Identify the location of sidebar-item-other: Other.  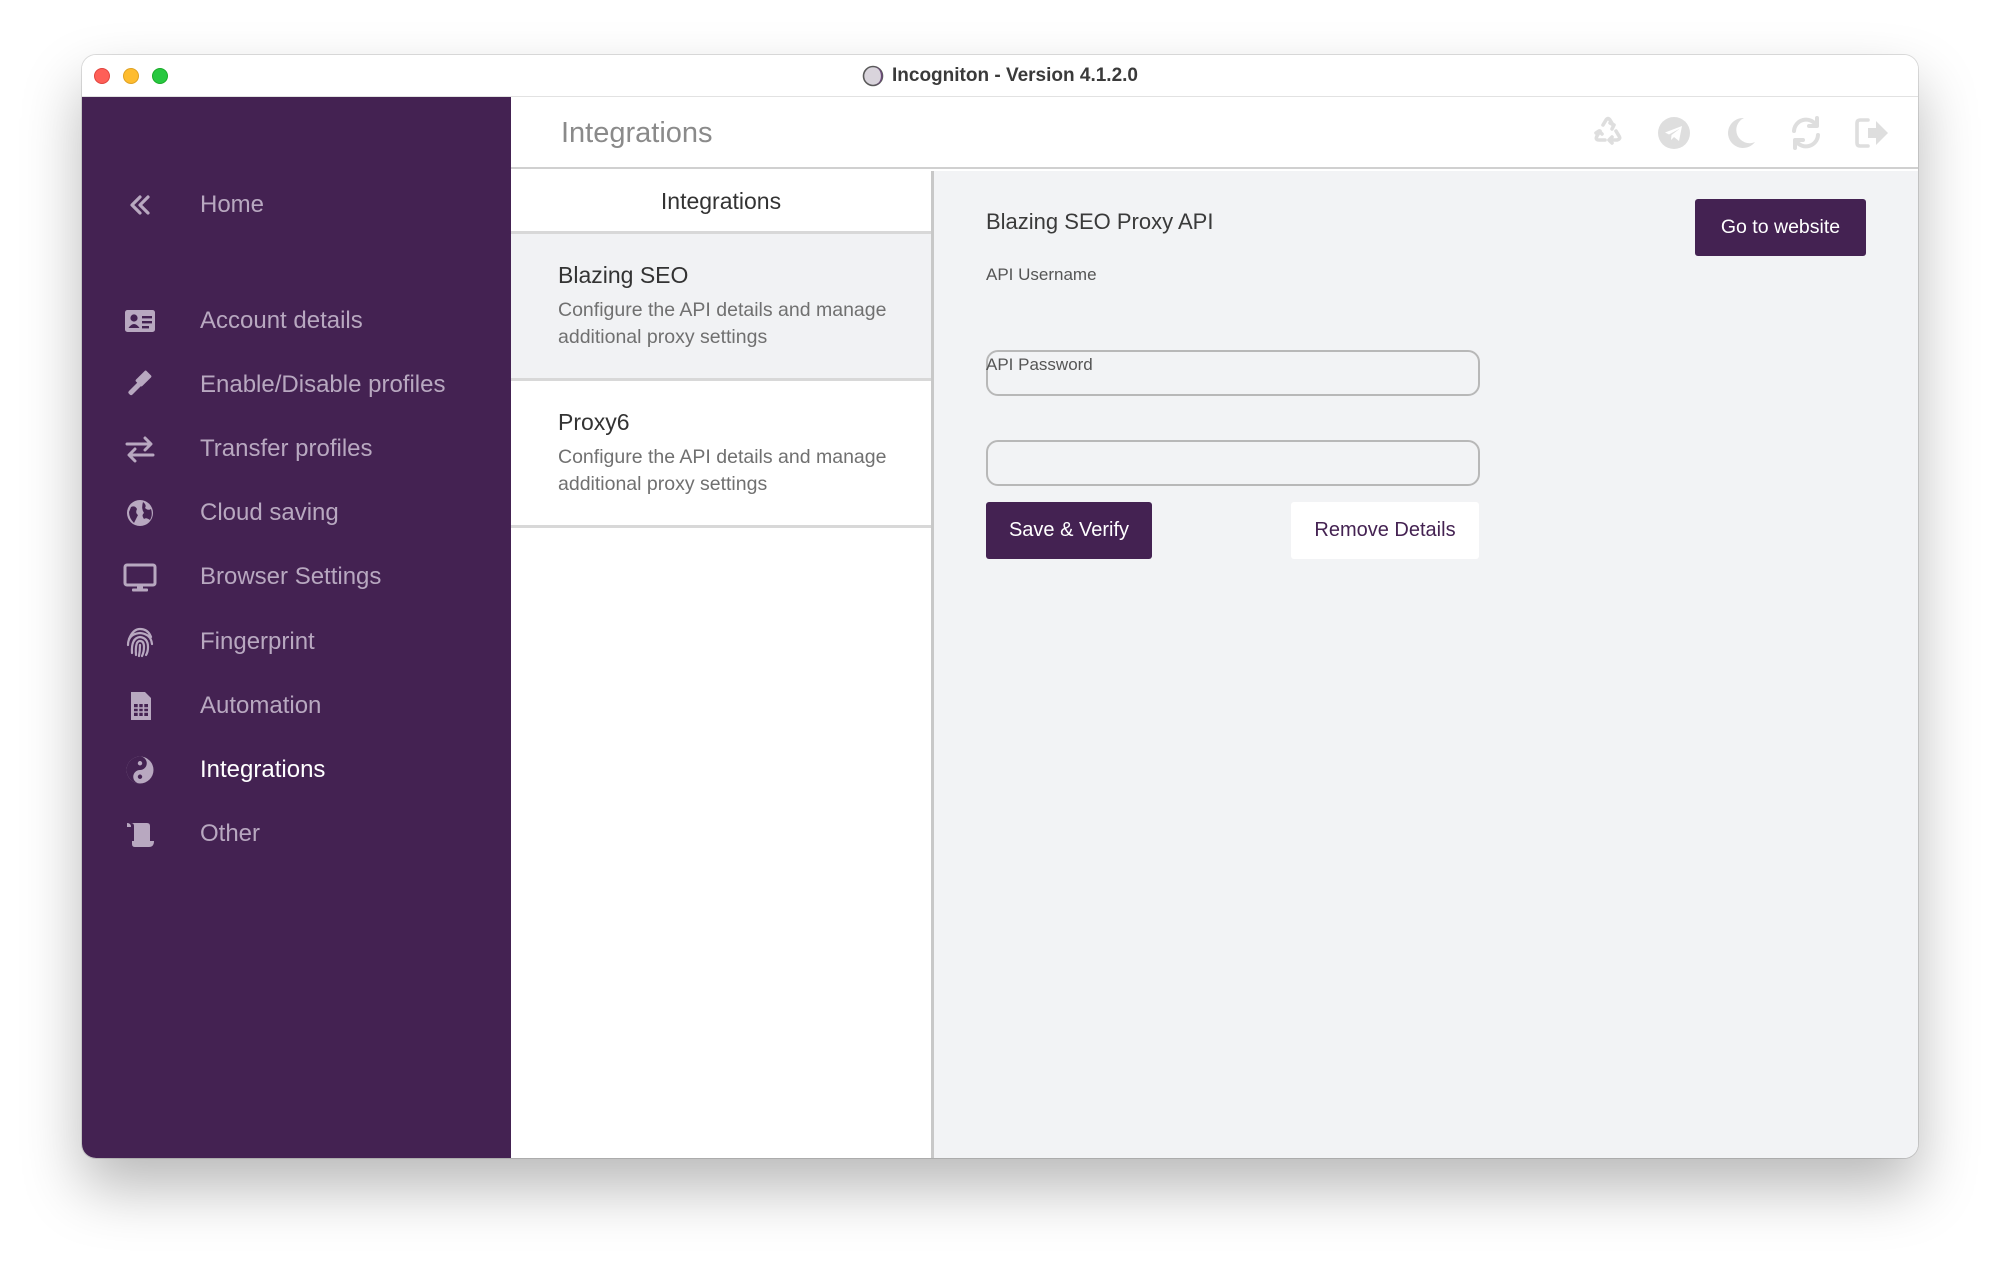
(296, 834).